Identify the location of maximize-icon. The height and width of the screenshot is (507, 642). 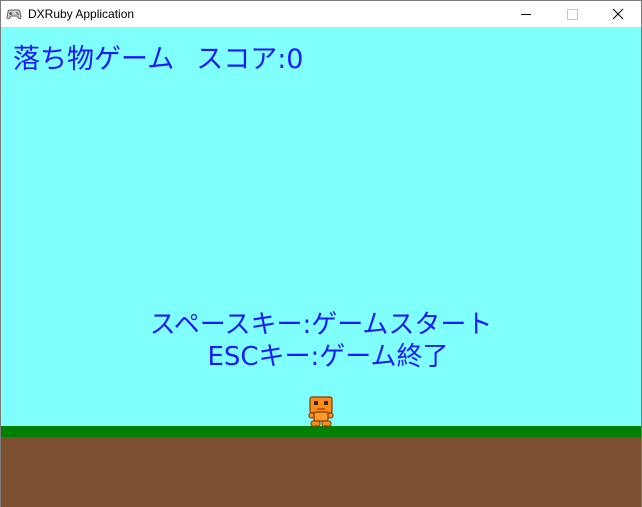
(572, 14).